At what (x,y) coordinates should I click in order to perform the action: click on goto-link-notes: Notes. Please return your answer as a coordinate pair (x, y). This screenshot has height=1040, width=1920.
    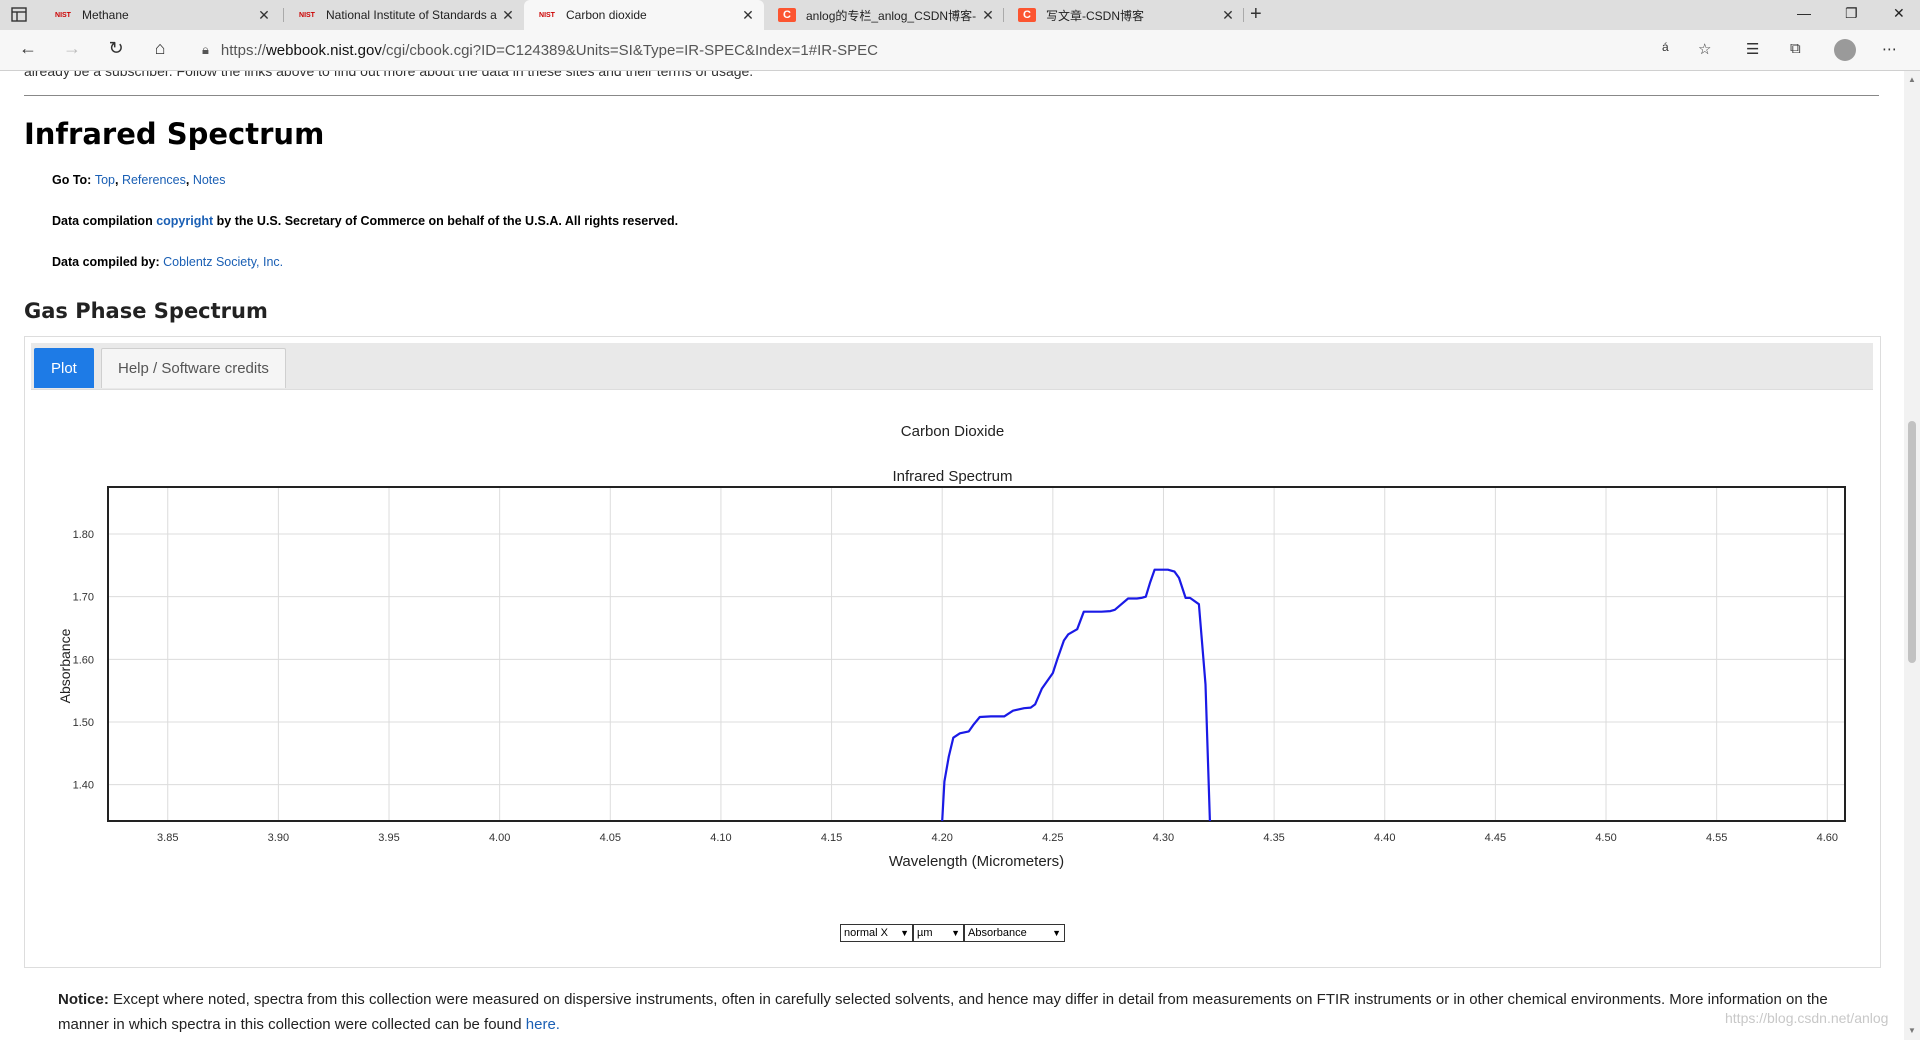
    Looking at the image, I should click on (209, 180).